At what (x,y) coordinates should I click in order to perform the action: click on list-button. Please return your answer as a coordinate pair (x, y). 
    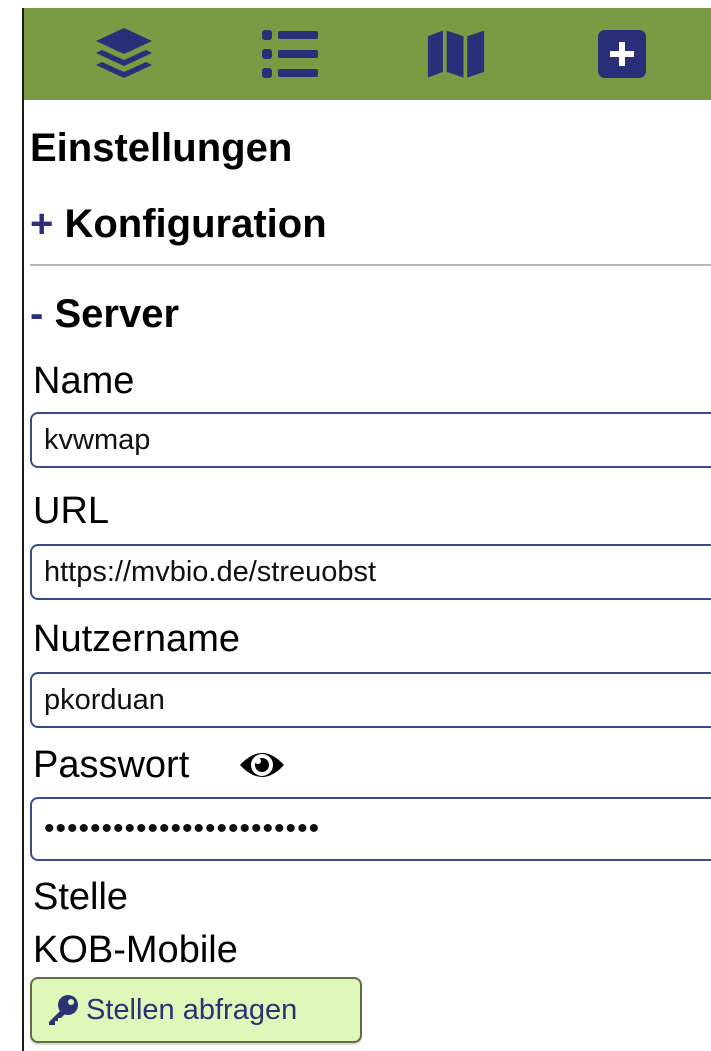
    Looking at the image, I should click on (290, 54).